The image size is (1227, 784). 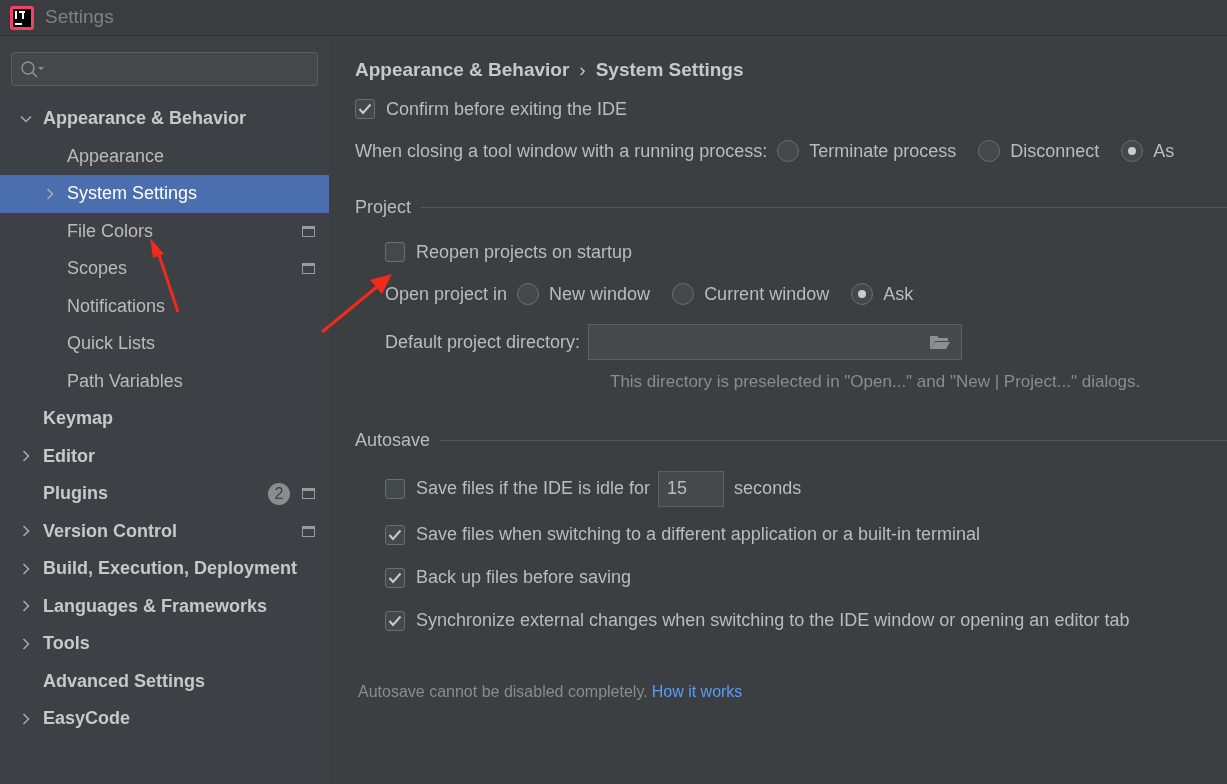 I want to click on unit-label: seconds, so click(x=768, y=488).